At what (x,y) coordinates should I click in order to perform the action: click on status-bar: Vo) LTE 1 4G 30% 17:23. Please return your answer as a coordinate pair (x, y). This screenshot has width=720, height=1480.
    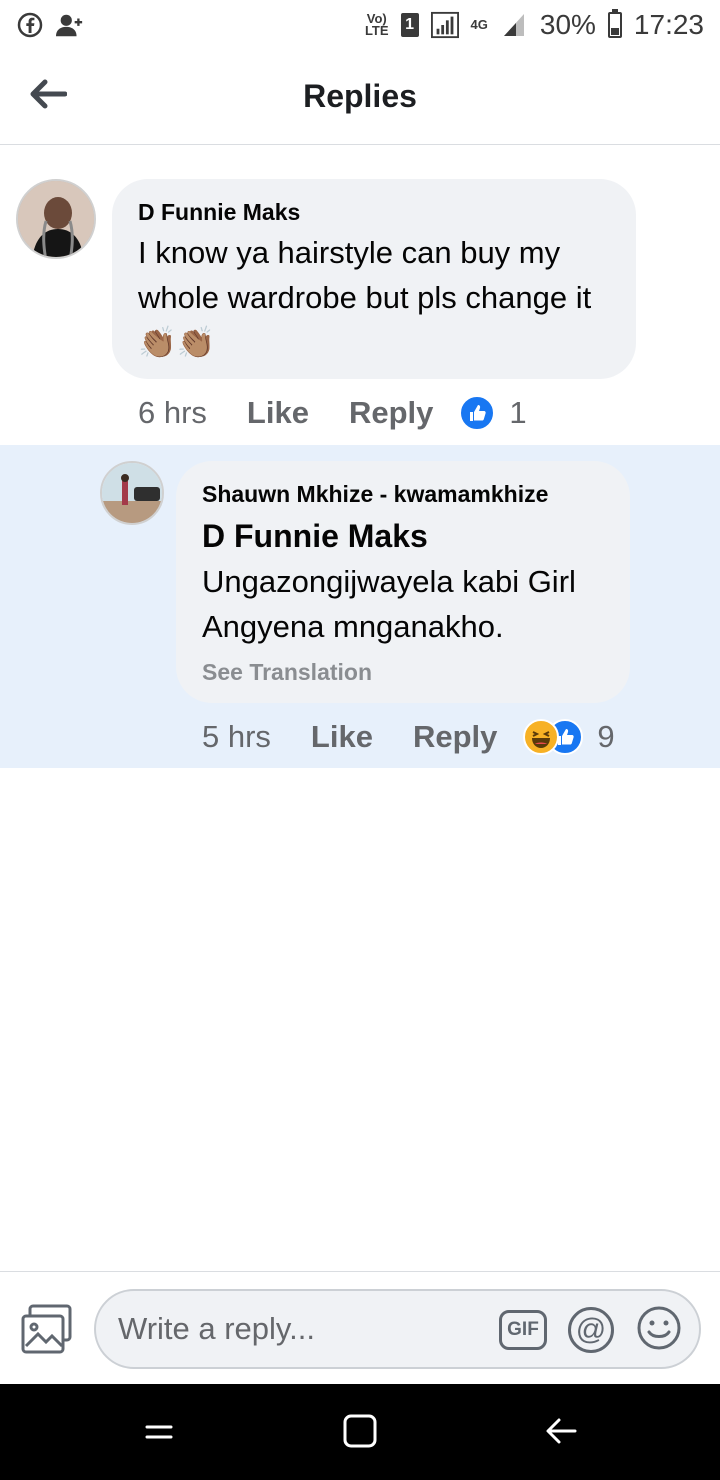
    Looking at the image, I should click on (360, 25).